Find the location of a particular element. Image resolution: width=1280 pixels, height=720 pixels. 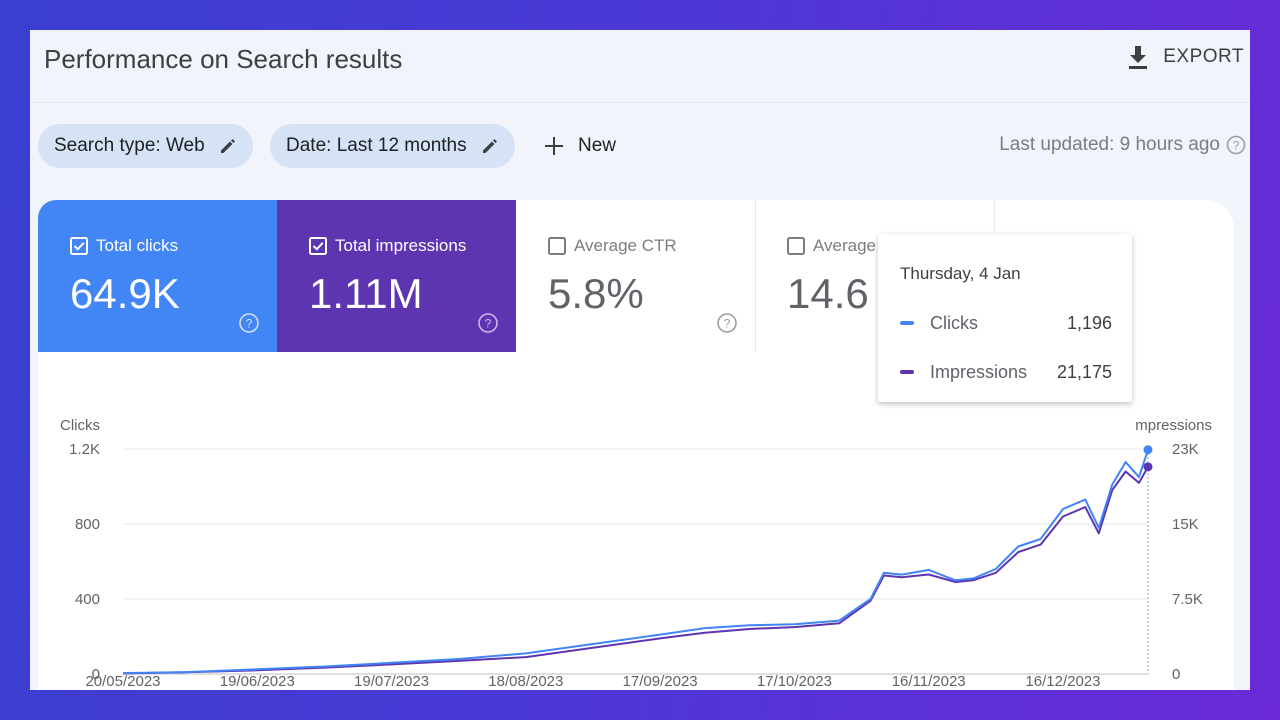

search-type-filter-chip: Search type: Web is located at coordinates (145, 146).